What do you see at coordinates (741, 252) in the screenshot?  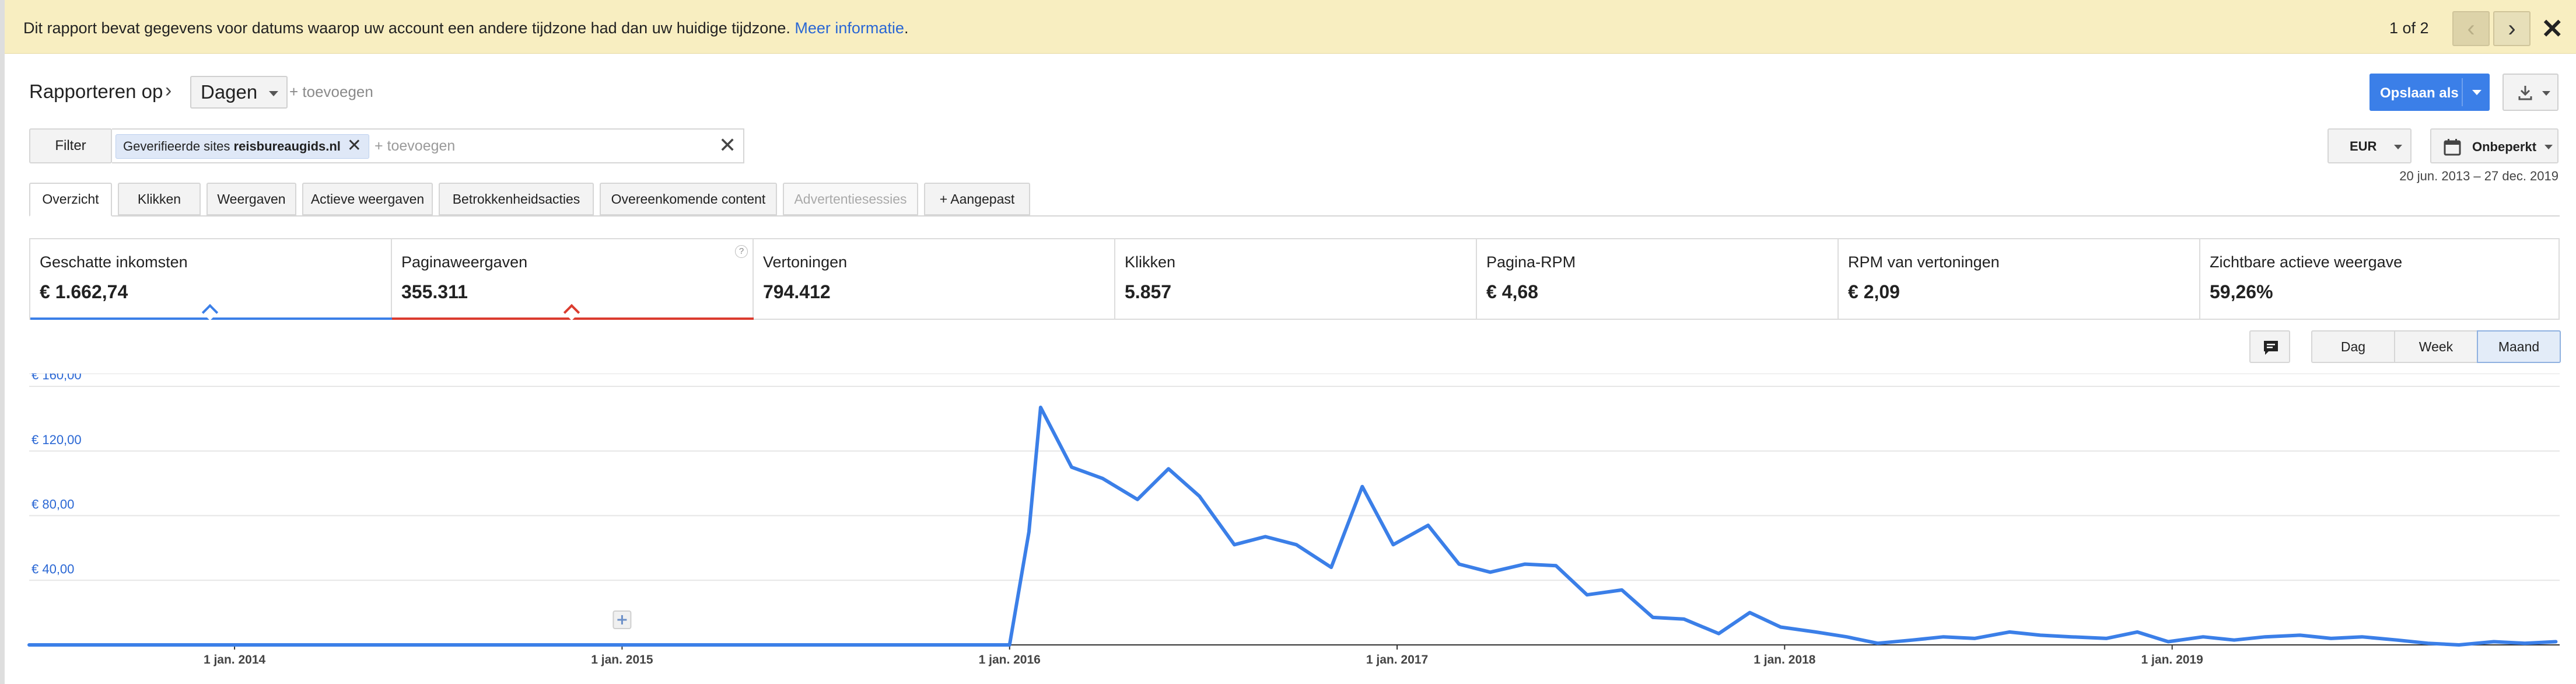 I see `help-icon: ?` at bounding box center [741, 252].